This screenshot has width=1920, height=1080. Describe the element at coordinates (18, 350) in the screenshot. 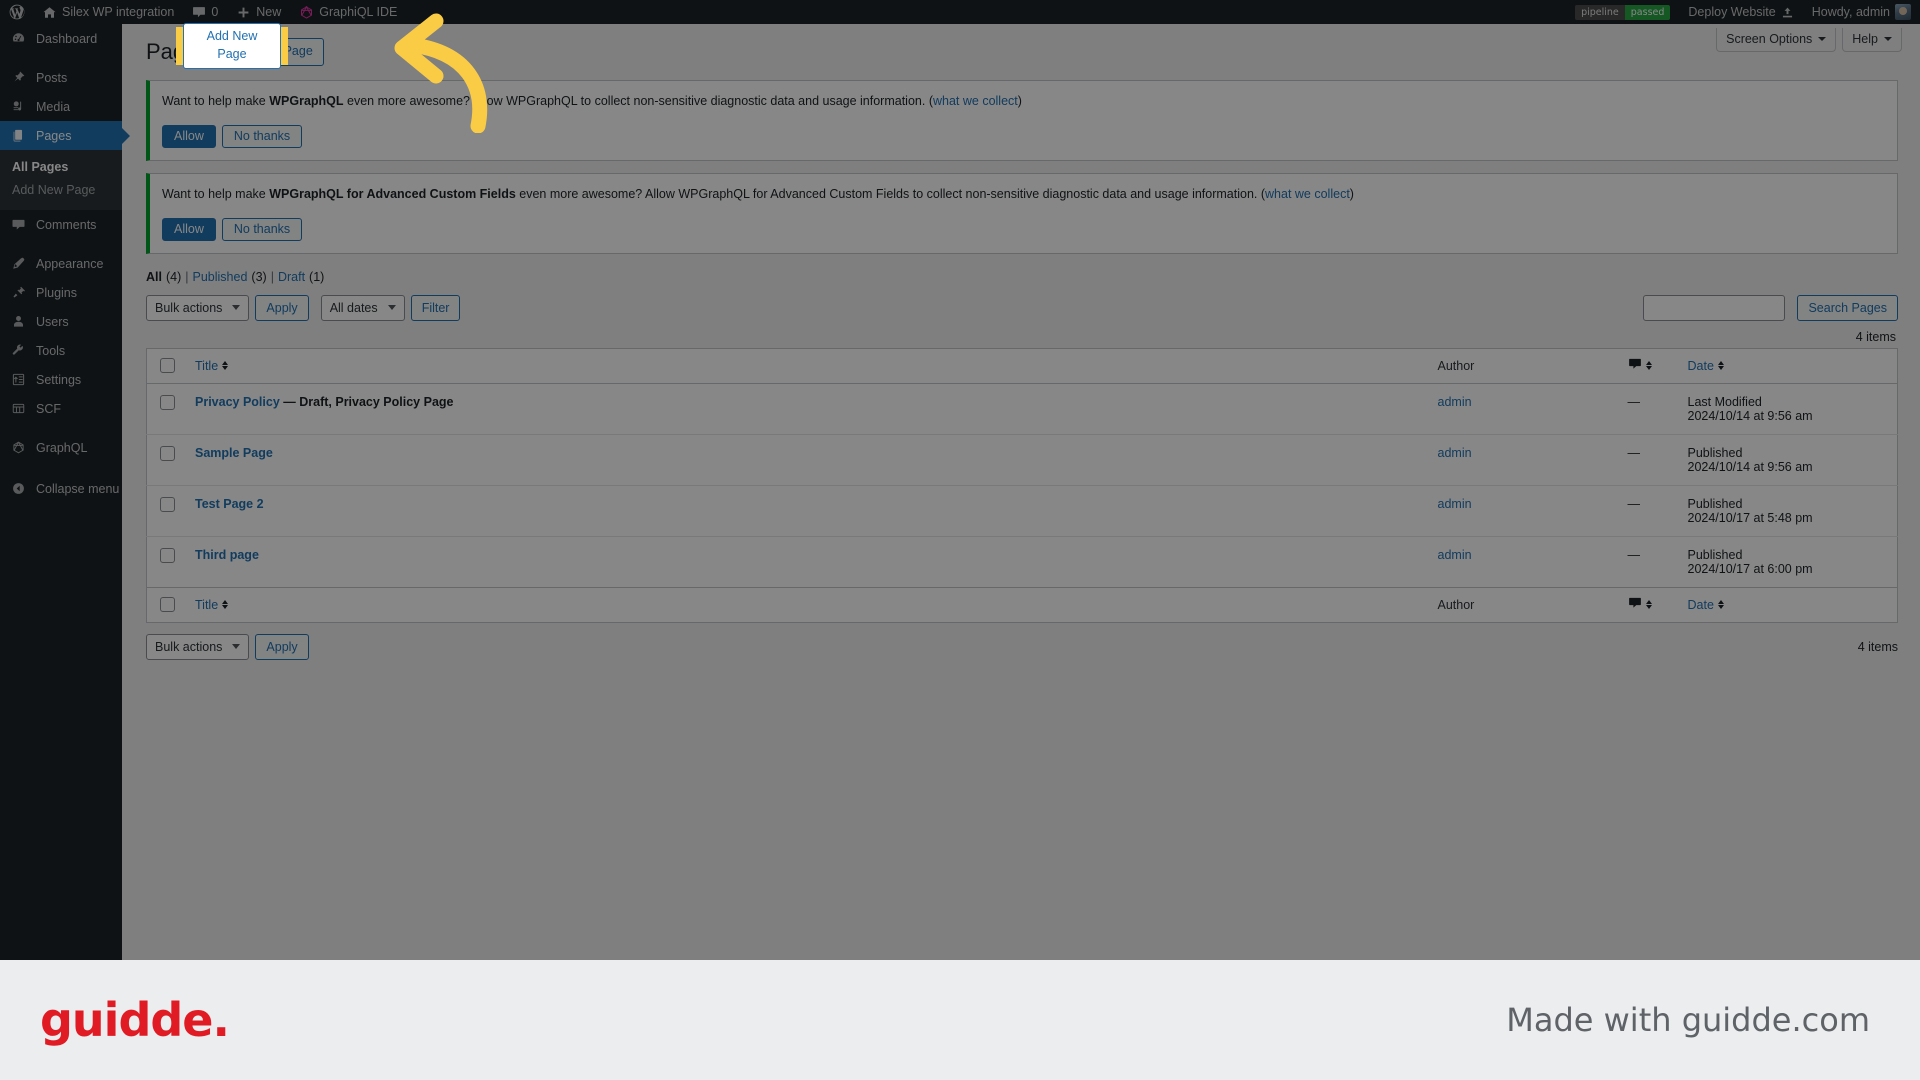

I see `tools-wrench-icon` at that location.